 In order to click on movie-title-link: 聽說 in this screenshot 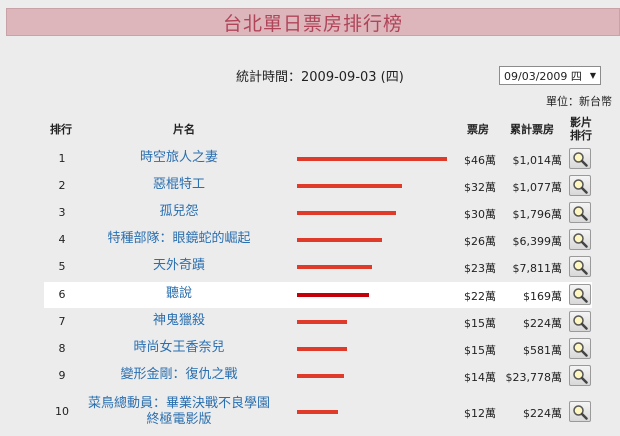, I will do `click(179, 294)`.